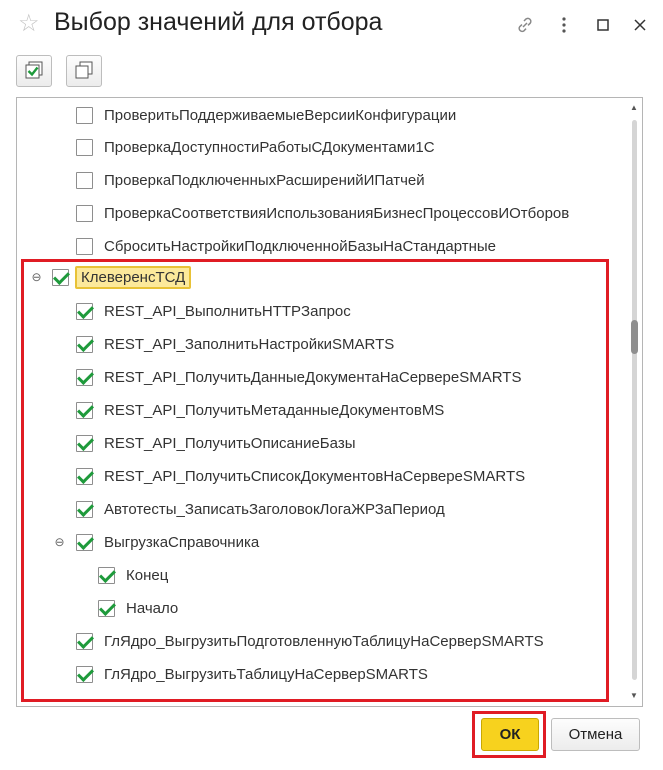  Describe the element at coordinates (269, 147) in the screenshot. I see `list-item-label: ПроверкаДоступностиРаботыСДокументами1С` at that location.